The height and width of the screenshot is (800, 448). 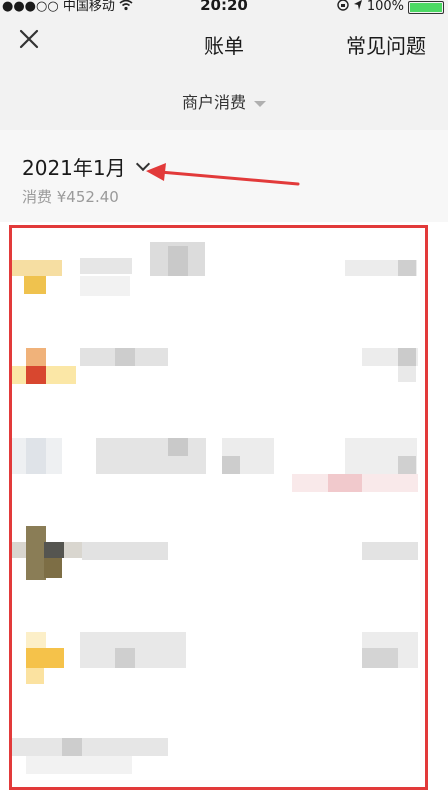 What do you see at coordinates (70, 197) in the screenshot?
I see `monthly-total: 消费 ¥452.40` at bounding box center [70, 197].